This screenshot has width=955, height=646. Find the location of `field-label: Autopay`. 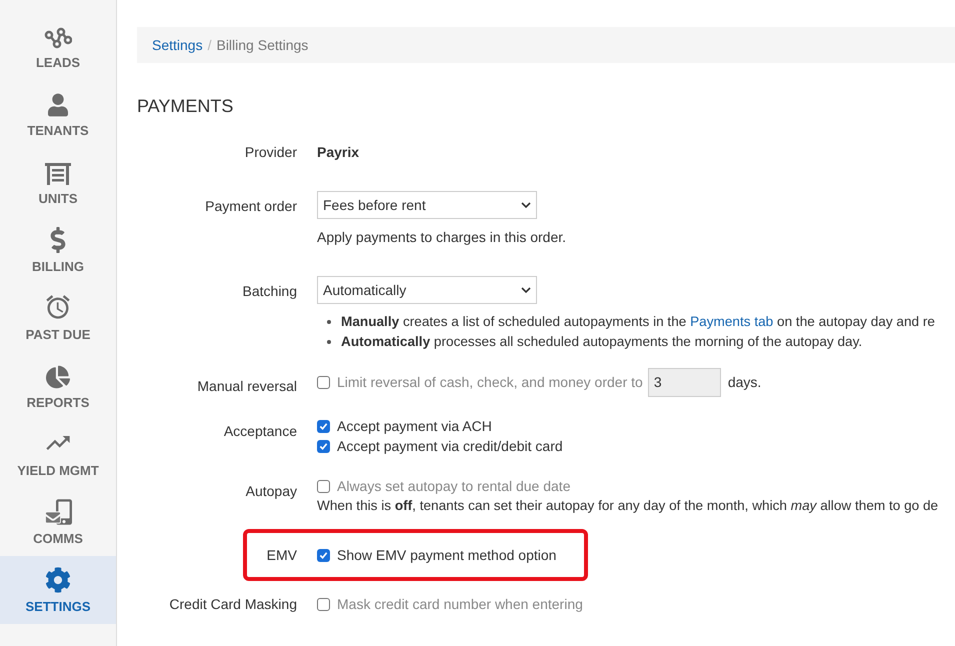

field-label: Autopay is located at coordinates (271, 491).